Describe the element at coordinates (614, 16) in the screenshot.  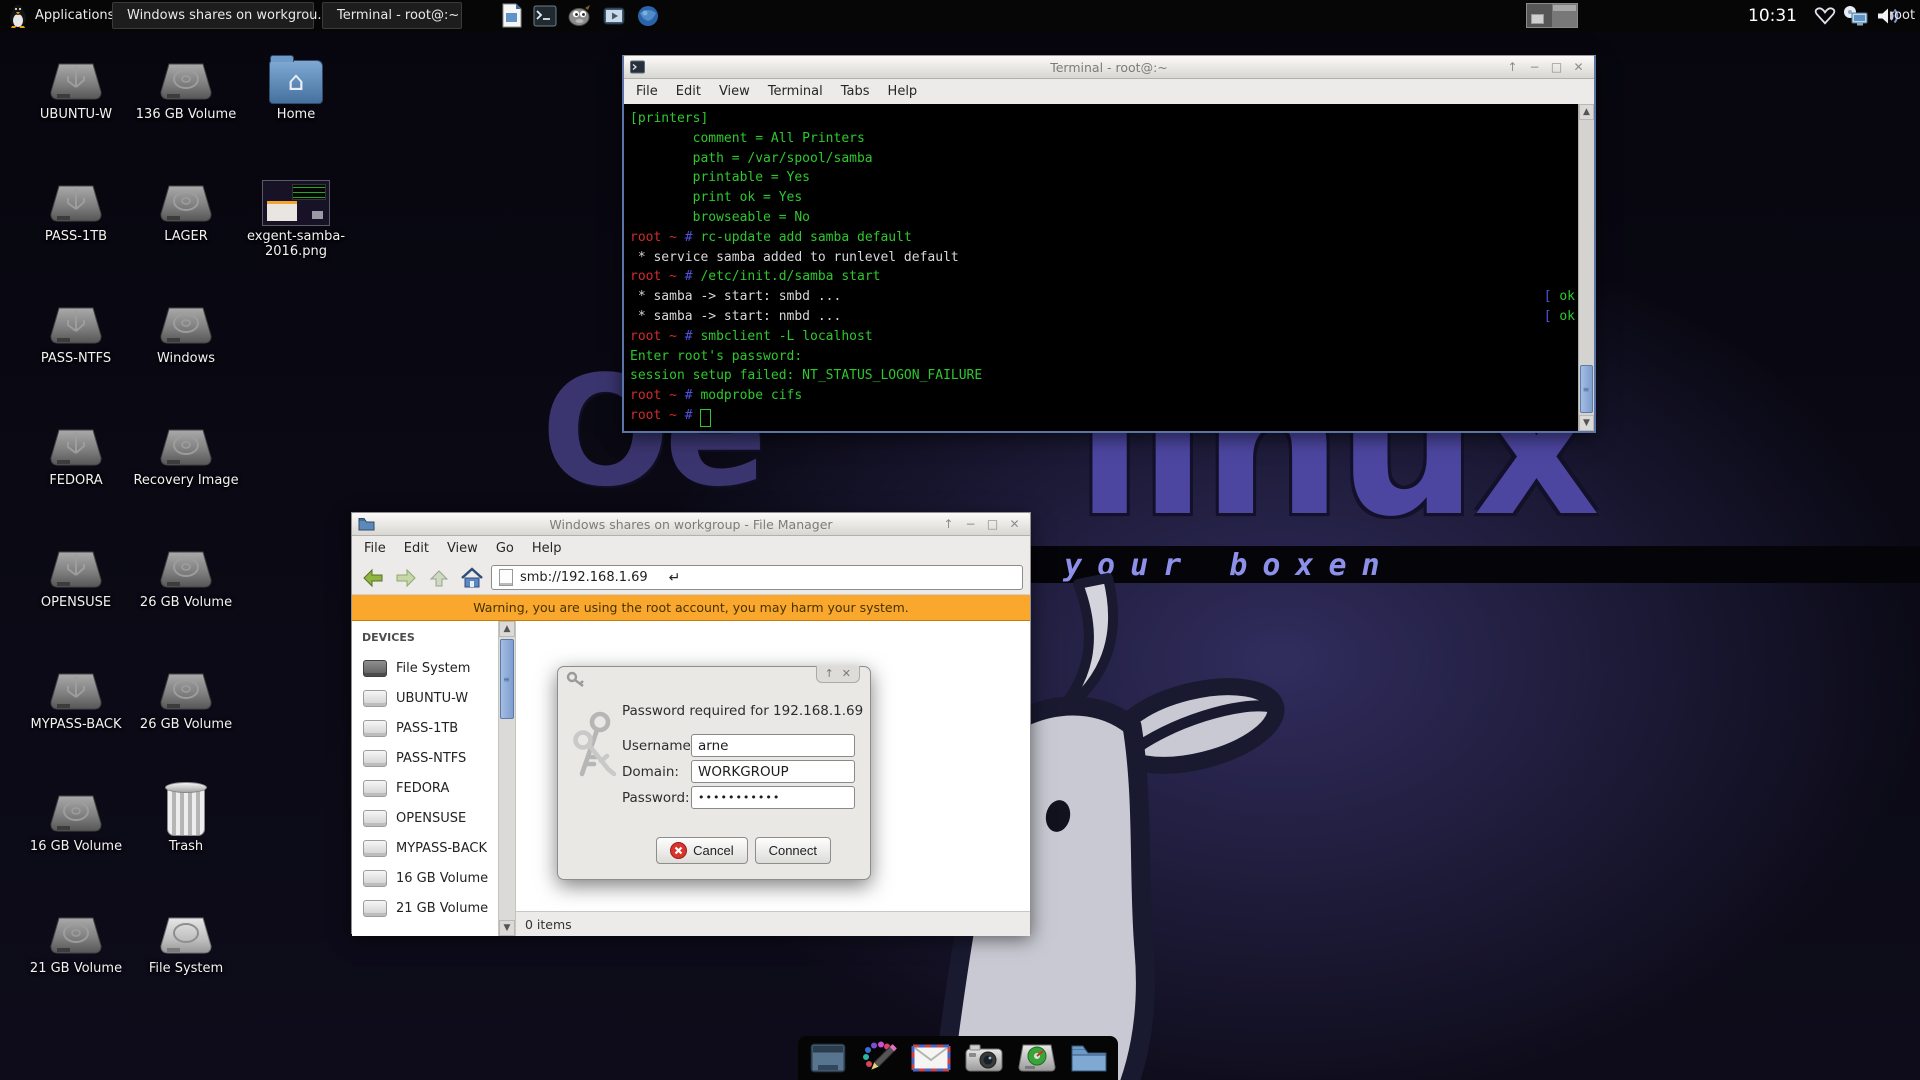
I see `media-player-icon` at that location.